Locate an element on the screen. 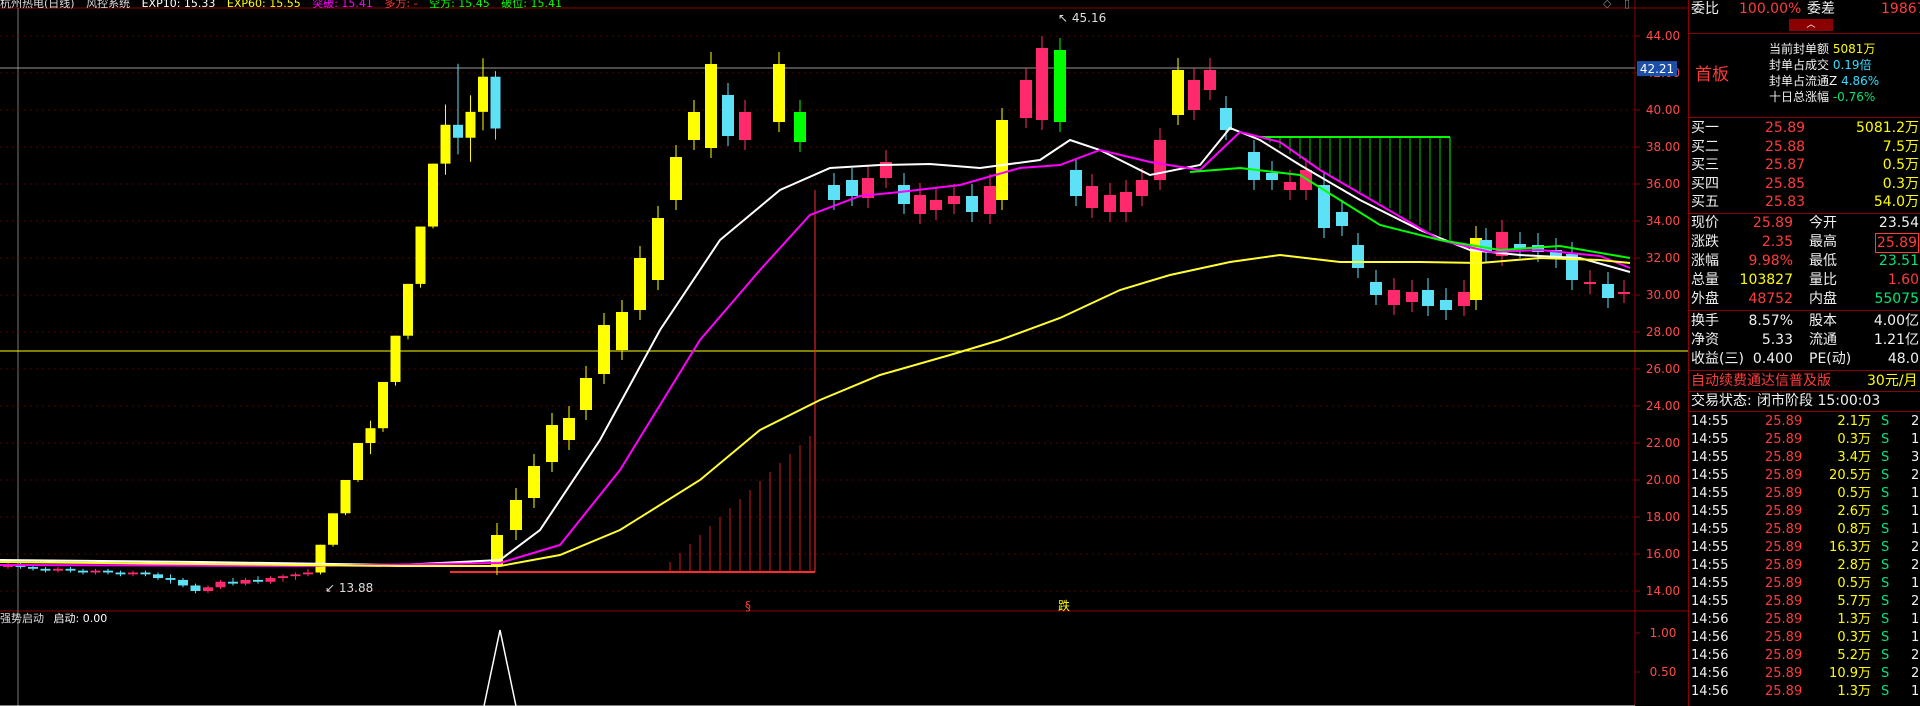 This screenshot has width=1920, height=706. tick-row: 14:55 25.89 0.5万 S 1 is located at coordinates (1804, 584).